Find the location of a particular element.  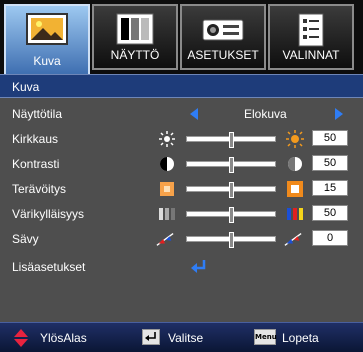

tint-row: Sävy 0 is located at coordinates (181, 239).